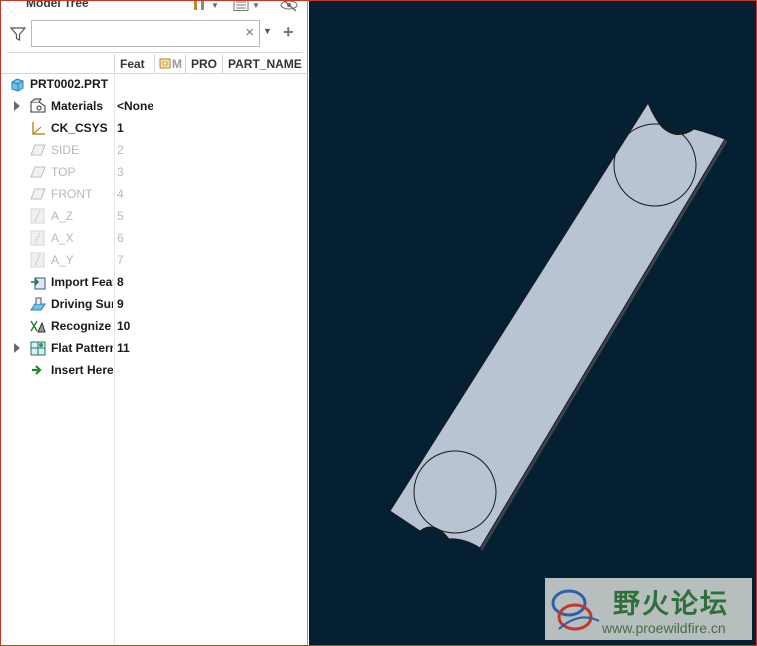 The height and width of the screenshot is (646, 757). Describe the element at coordinates (38, 128) in the screenshot. I see `csys-icon` at that location.